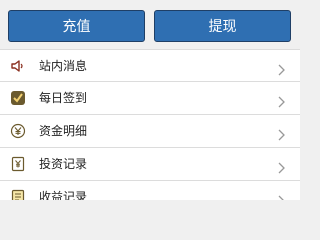 The height and width of the screenshot is (240, 320). What do you see at coordinates (18, 98) in the screenshot?
I see `checkin-icon` at bounding box center [18, 98].